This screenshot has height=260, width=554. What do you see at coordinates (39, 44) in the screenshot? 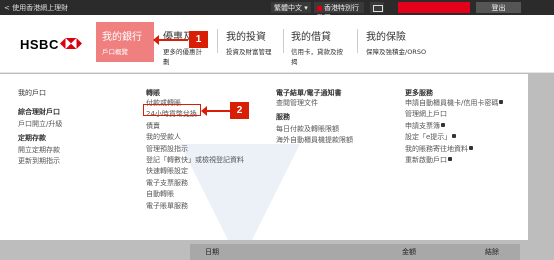
I see `hsbc-logo: HSBC` at bounding box center [39, 44].